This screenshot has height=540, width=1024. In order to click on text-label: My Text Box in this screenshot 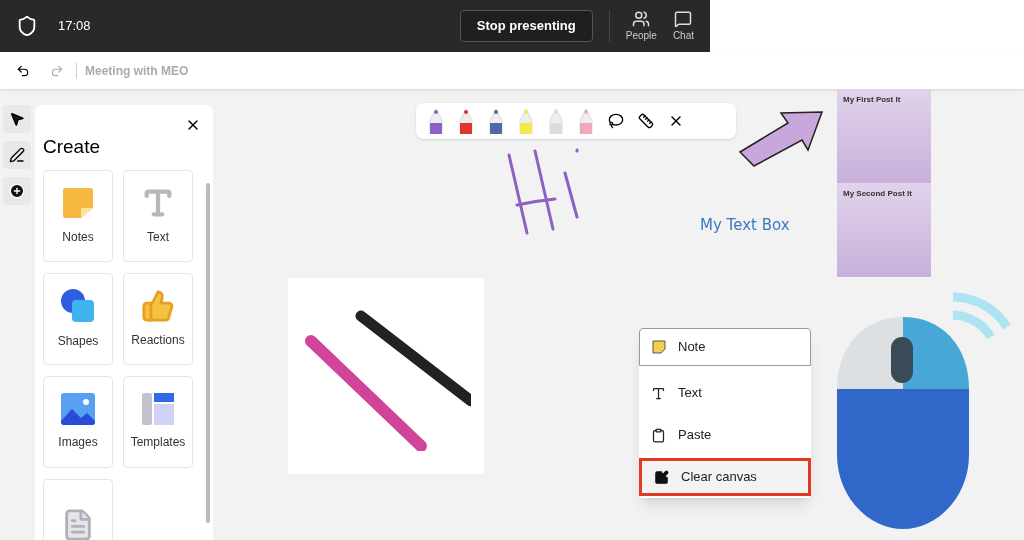, I will do `click(745, 225)`.